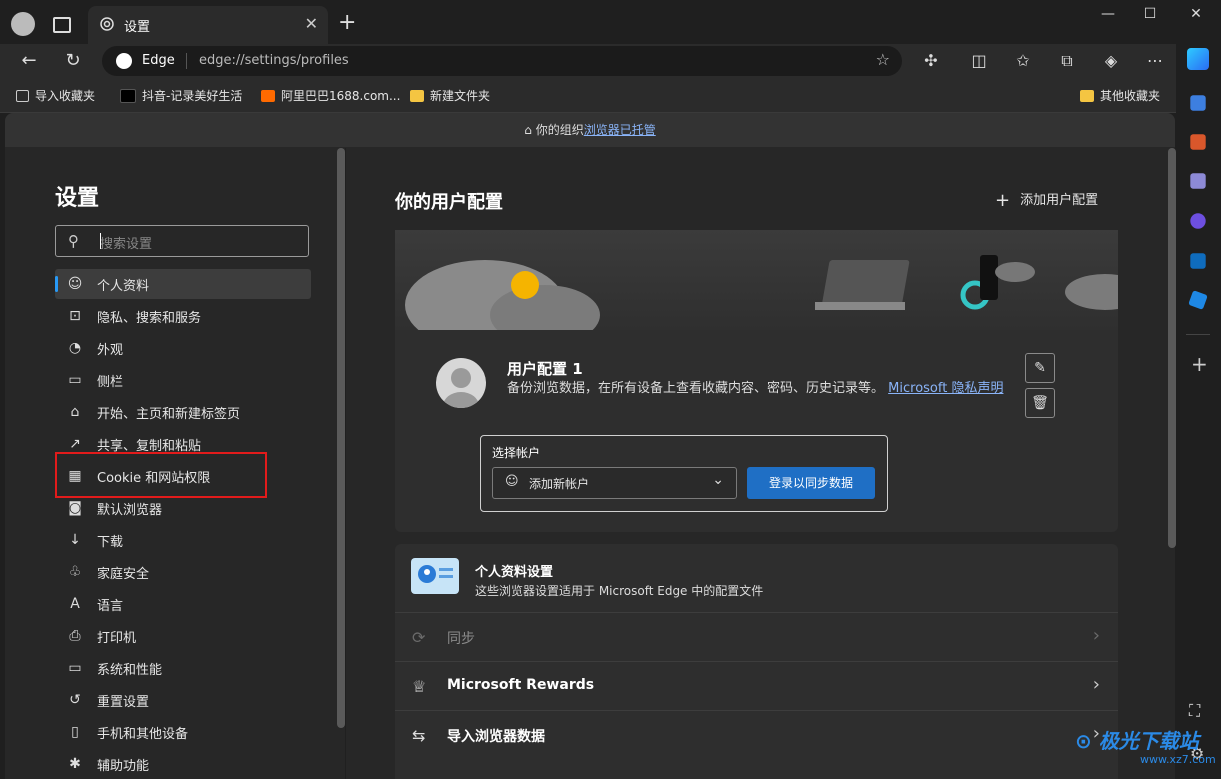 Image resolution: width=1221 pixels, height=779 pixels. I want to click on settings-title: 设置, so click(77, 198).